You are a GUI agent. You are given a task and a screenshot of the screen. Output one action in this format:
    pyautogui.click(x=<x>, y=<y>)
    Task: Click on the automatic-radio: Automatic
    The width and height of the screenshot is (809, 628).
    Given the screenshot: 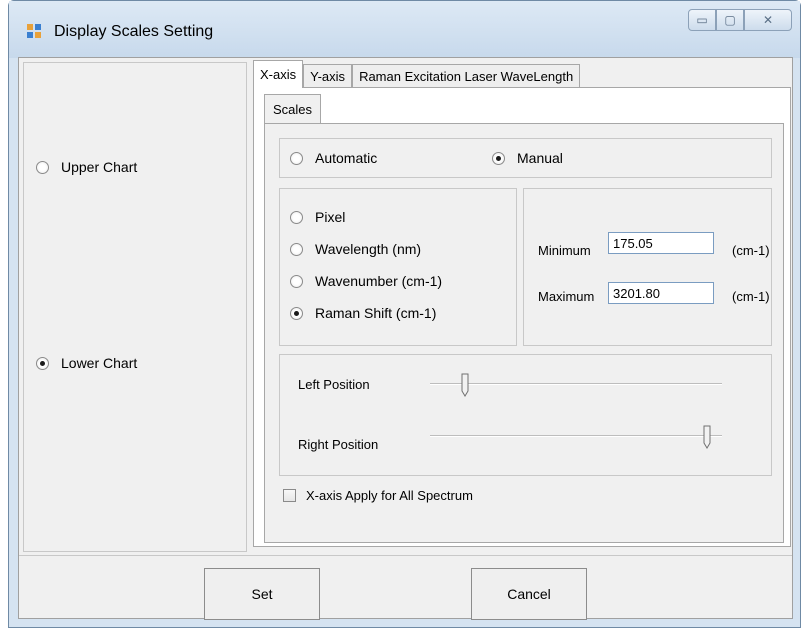 What is the action you would take?
    pyautogui.click(x=333, y=158)
    